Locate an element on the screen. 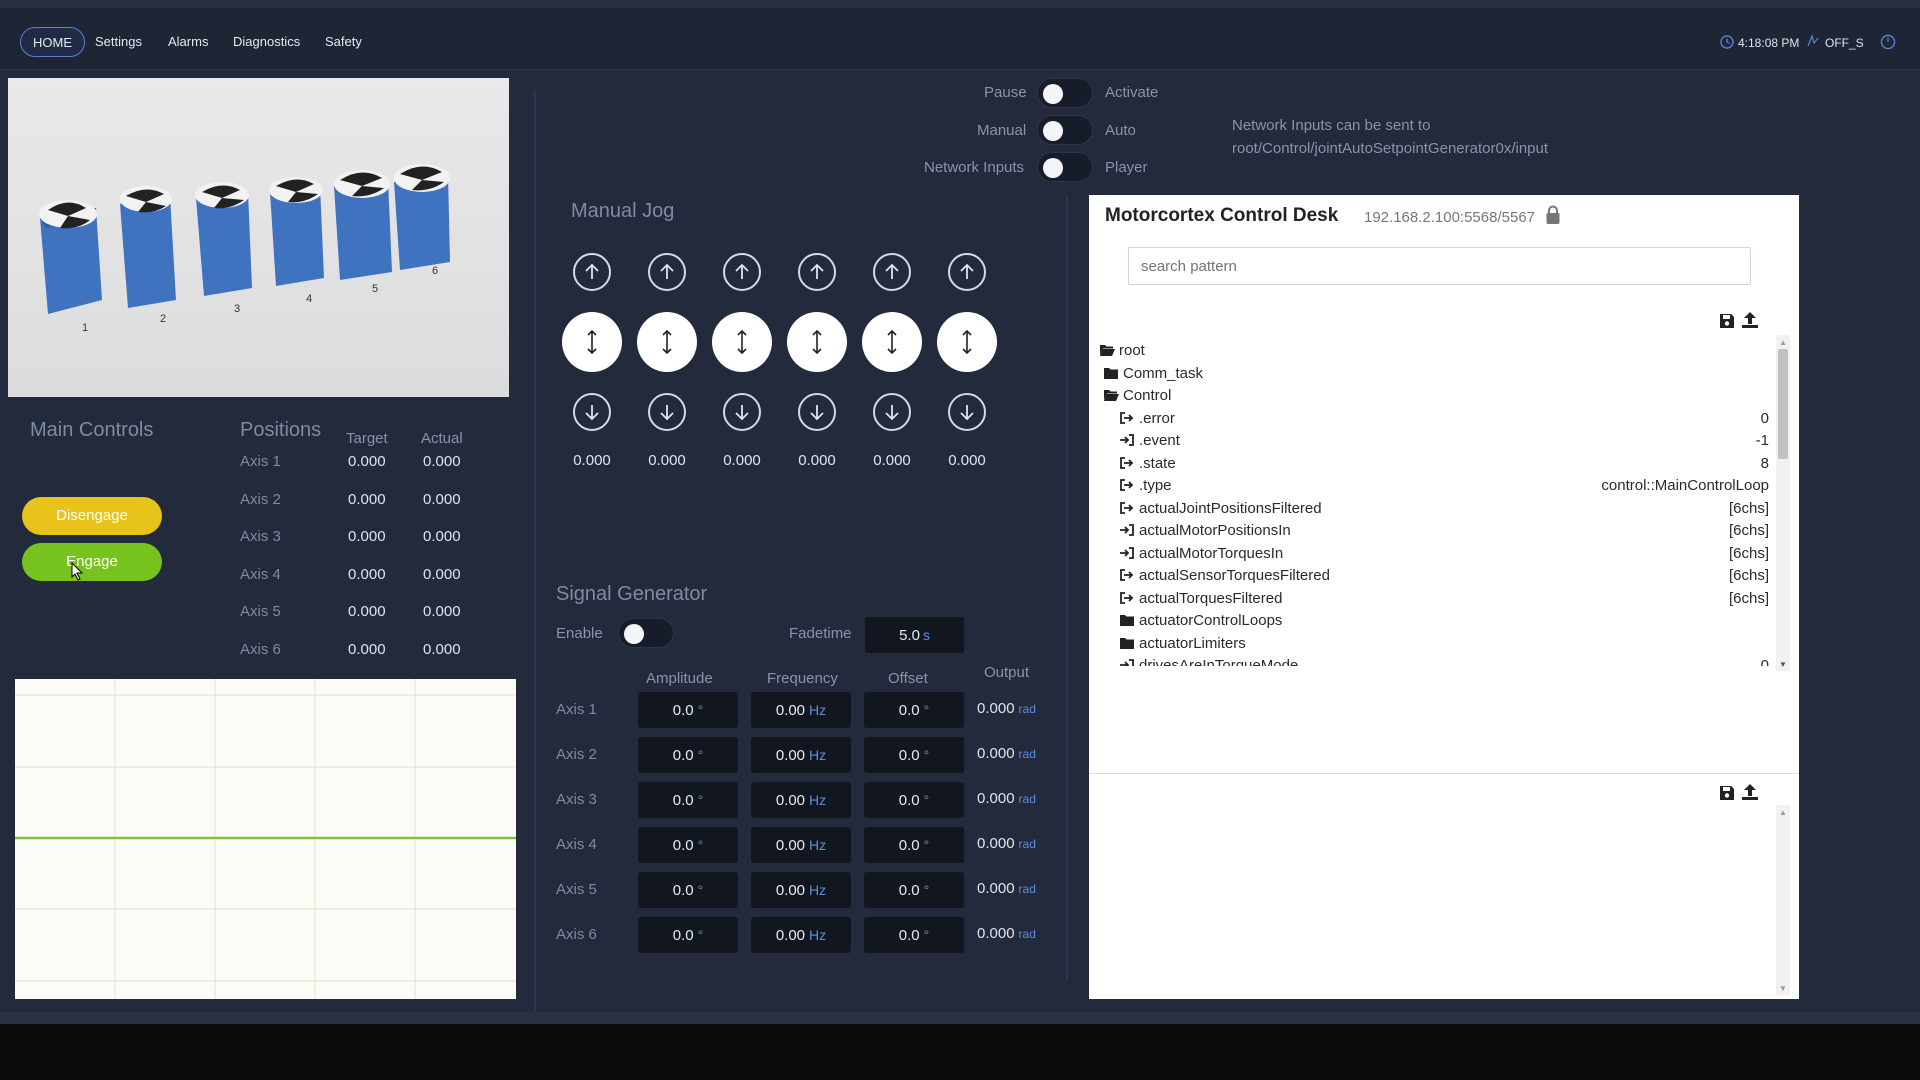  fadetime-input: 5.0 s is located at coordinates (914, 635).